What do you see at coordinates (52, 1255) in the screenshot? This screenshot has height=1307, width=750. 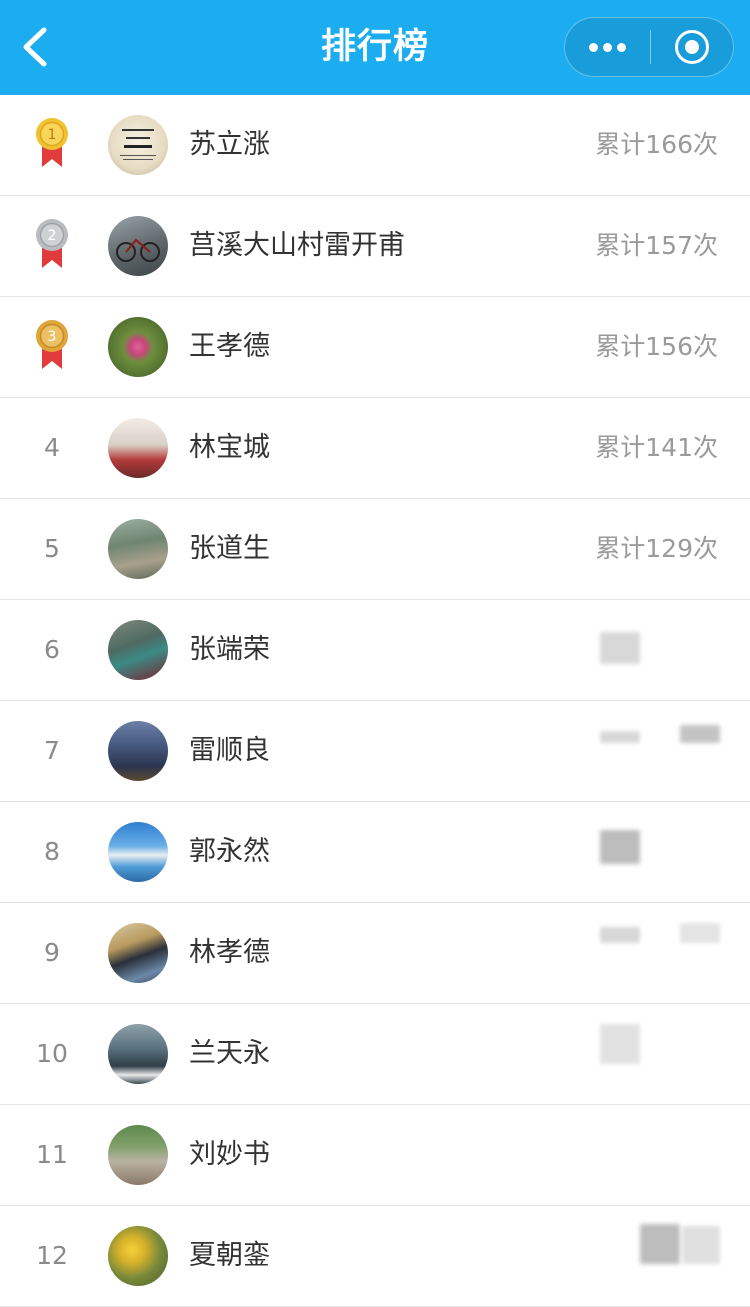 I see `rank-number: 12` at bounding box center [52, 1255].